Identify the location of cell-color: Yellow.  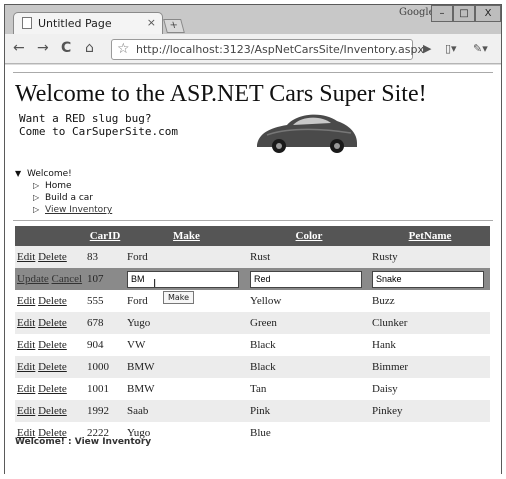
(266, 301).